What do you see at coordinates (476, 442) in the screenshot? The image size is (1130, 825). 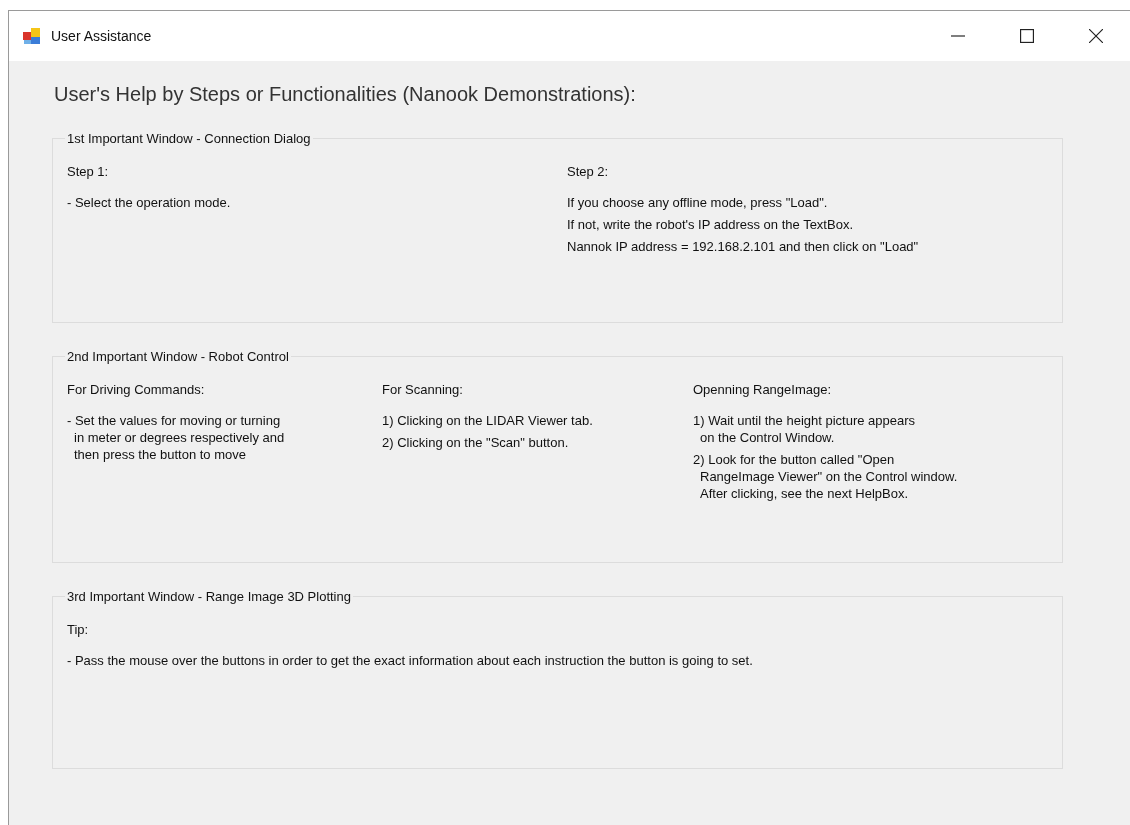 I see `help-text: 2) Clicking on the "Scan" button.` at bounding box center [476, 442].